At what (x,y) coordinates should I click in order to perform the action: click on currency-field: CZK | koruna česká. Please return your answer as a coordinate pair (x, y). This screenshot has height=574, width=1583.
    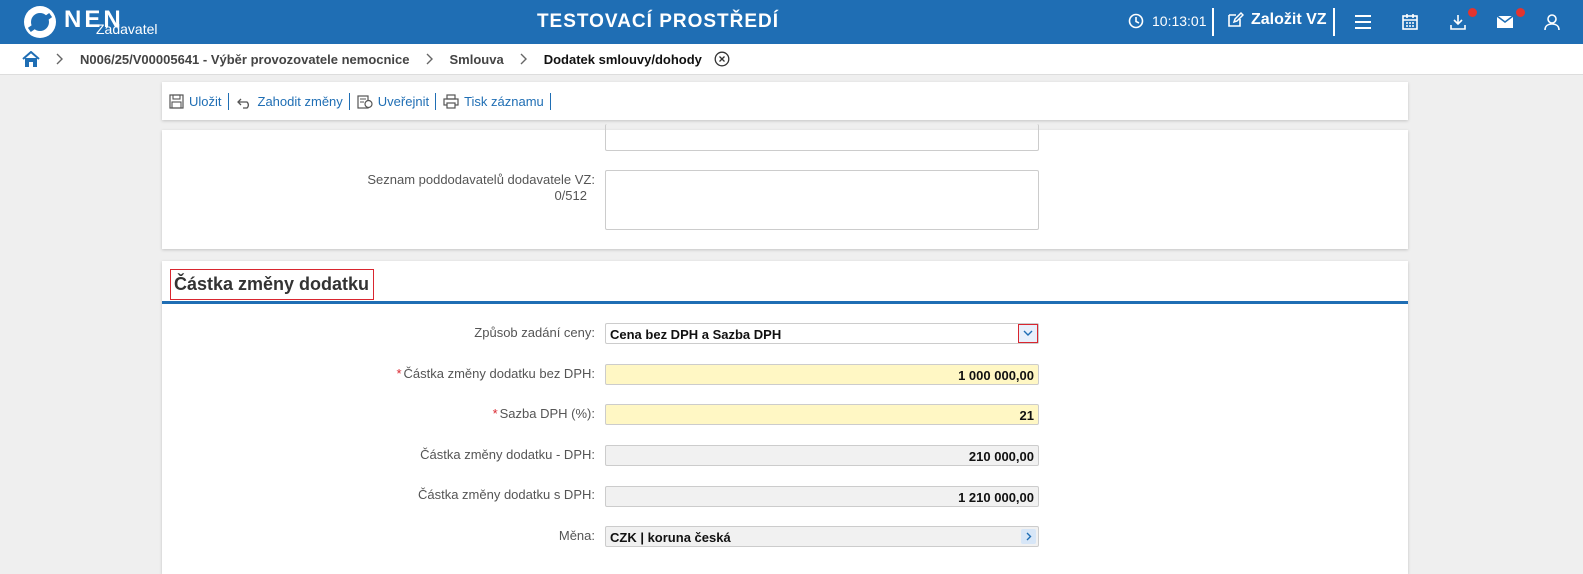
    Looking at the image, I should click on (822, 536).